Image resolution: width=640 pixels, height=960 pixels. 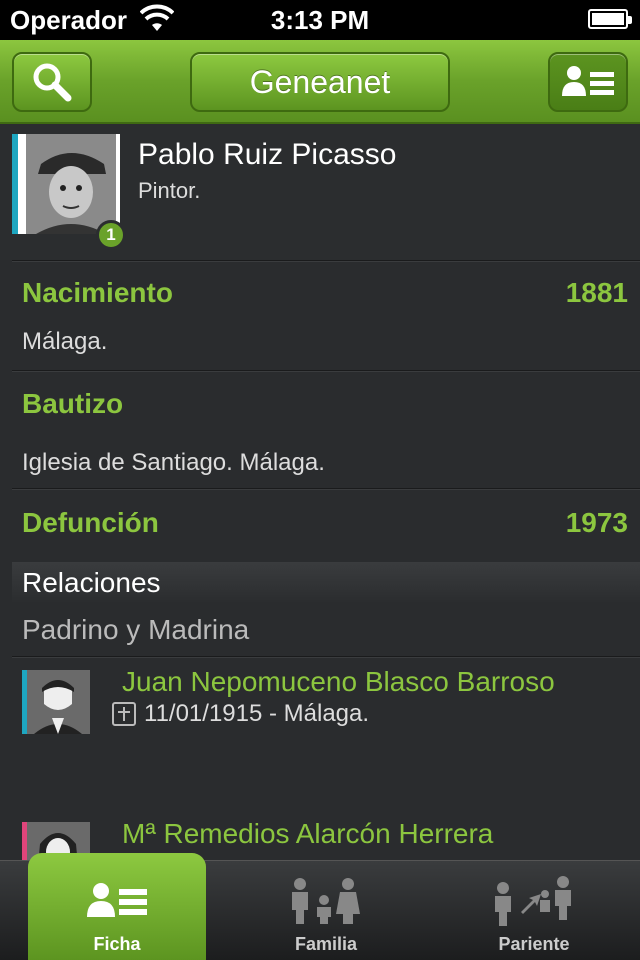 I want to click on tab-familia: Familia, so click(x=326, y=910).